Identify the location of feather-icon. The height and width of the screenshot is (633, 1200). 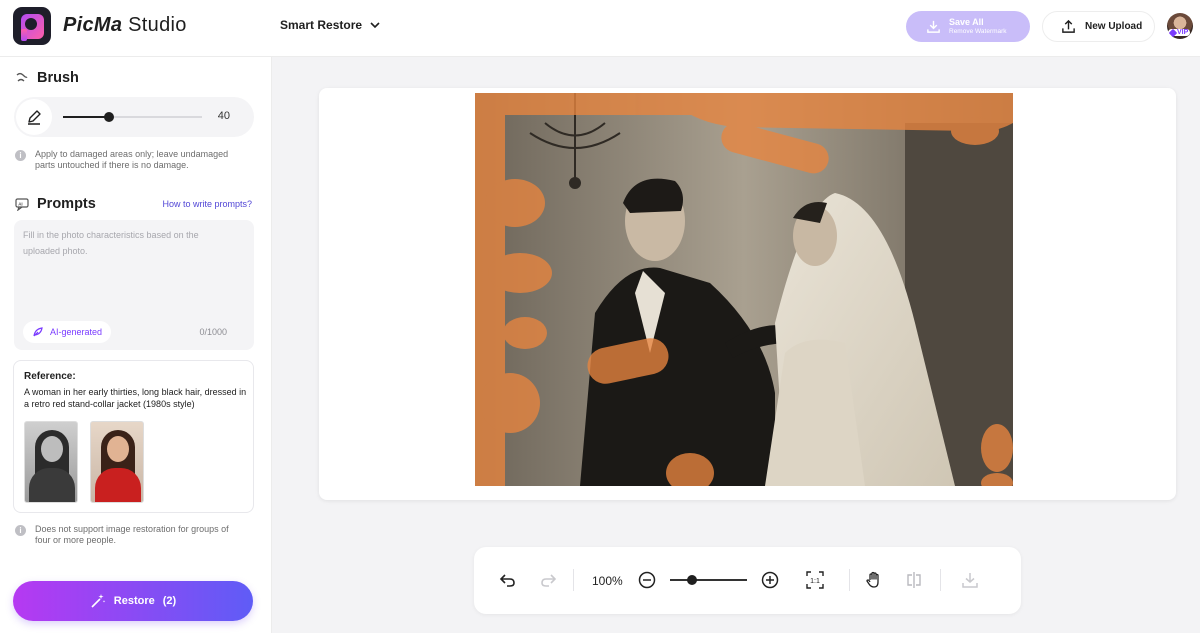
(38, 332).